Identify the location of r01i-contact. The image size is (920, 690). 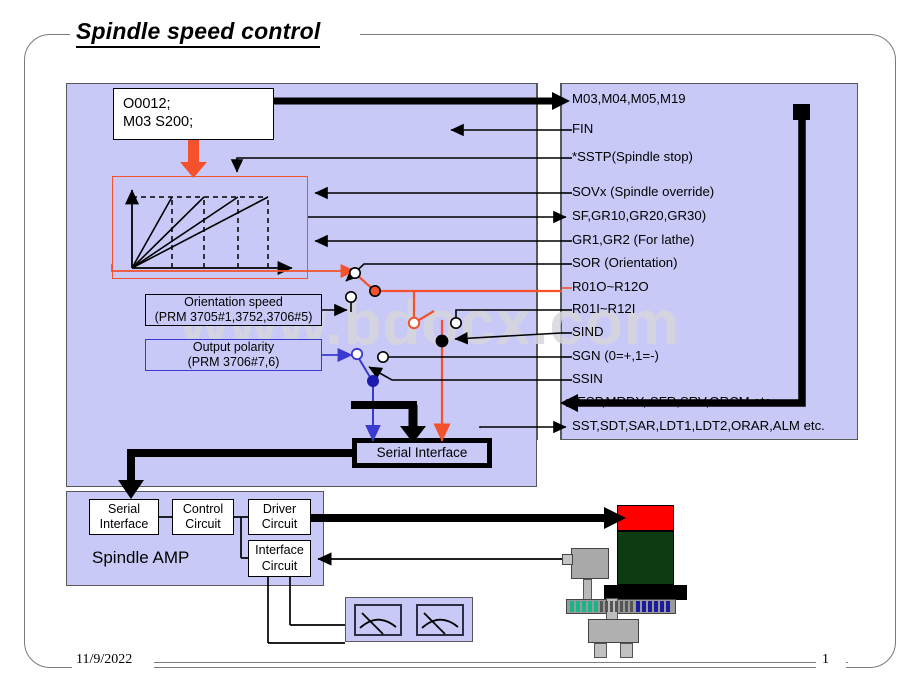
(455, 322).